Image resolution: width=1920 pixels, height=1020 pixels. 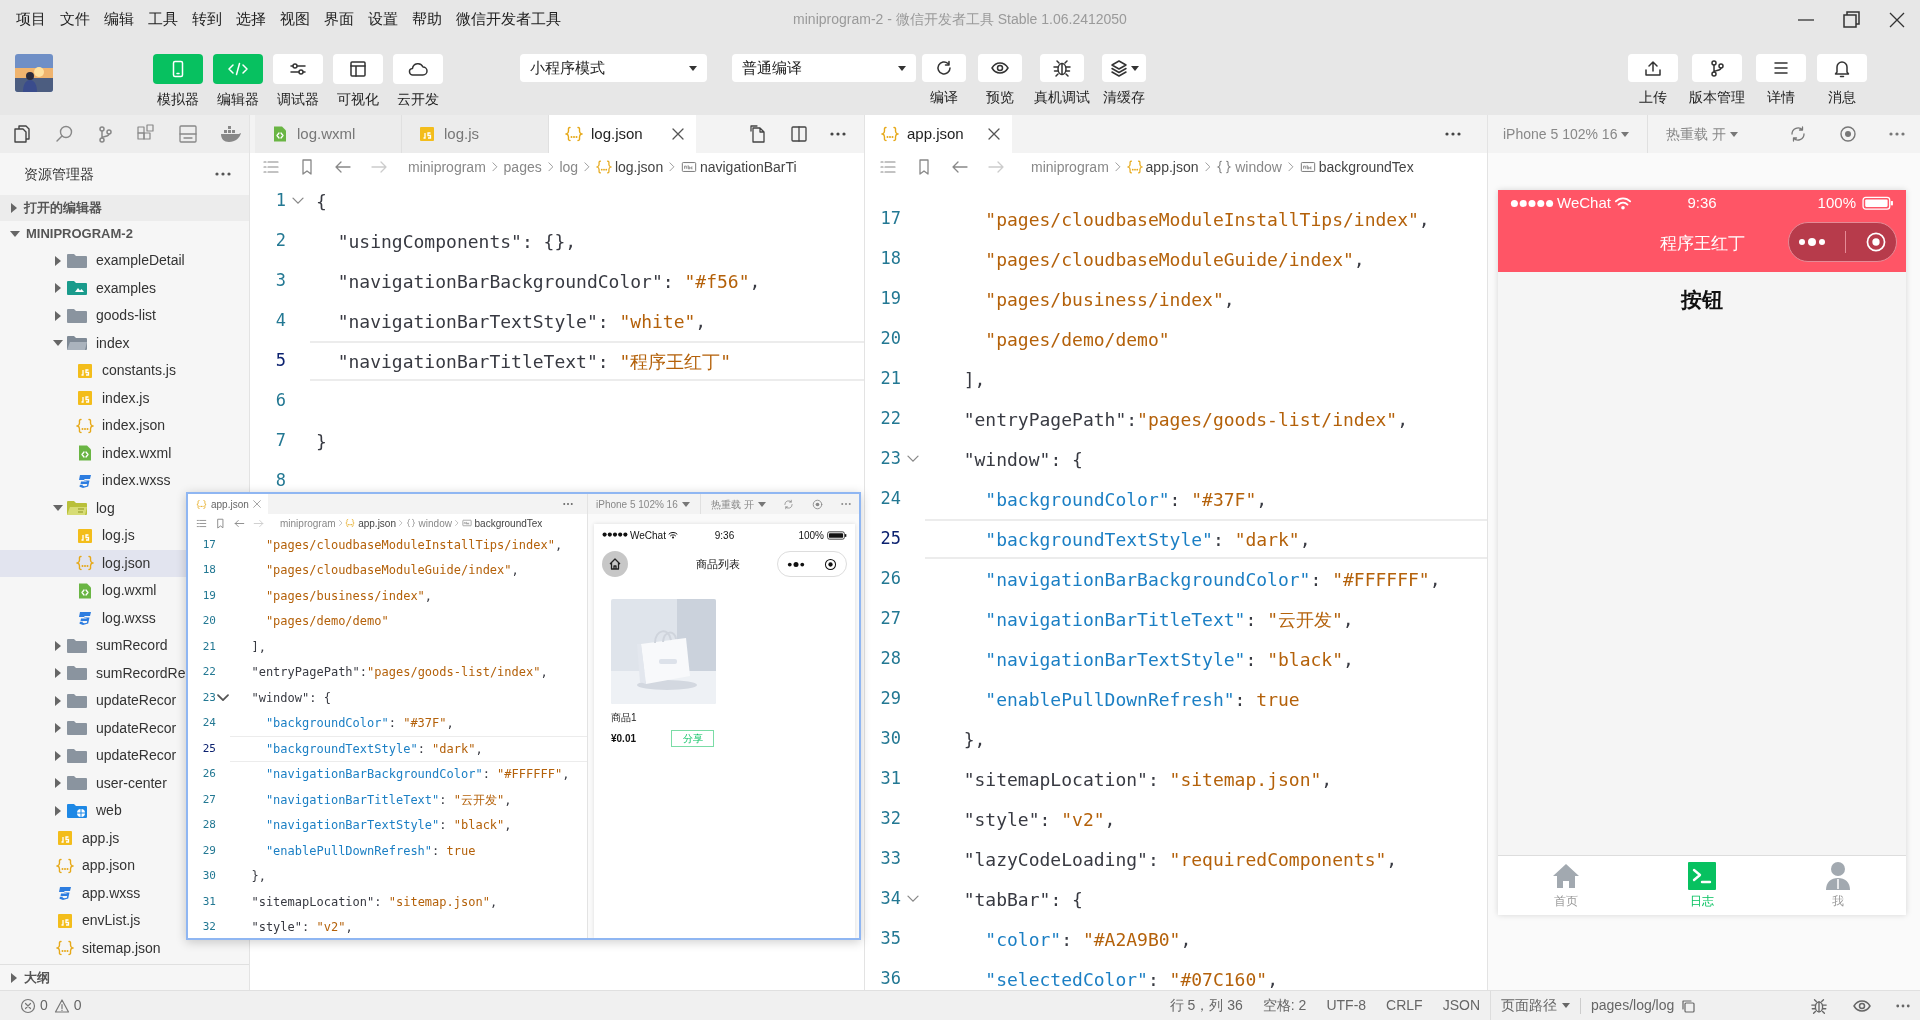 What do you see at coordinates (124, 234) in the screenshot?
I see `section-header: MINIPROGRAM-2` at bounding box center [124, 234].